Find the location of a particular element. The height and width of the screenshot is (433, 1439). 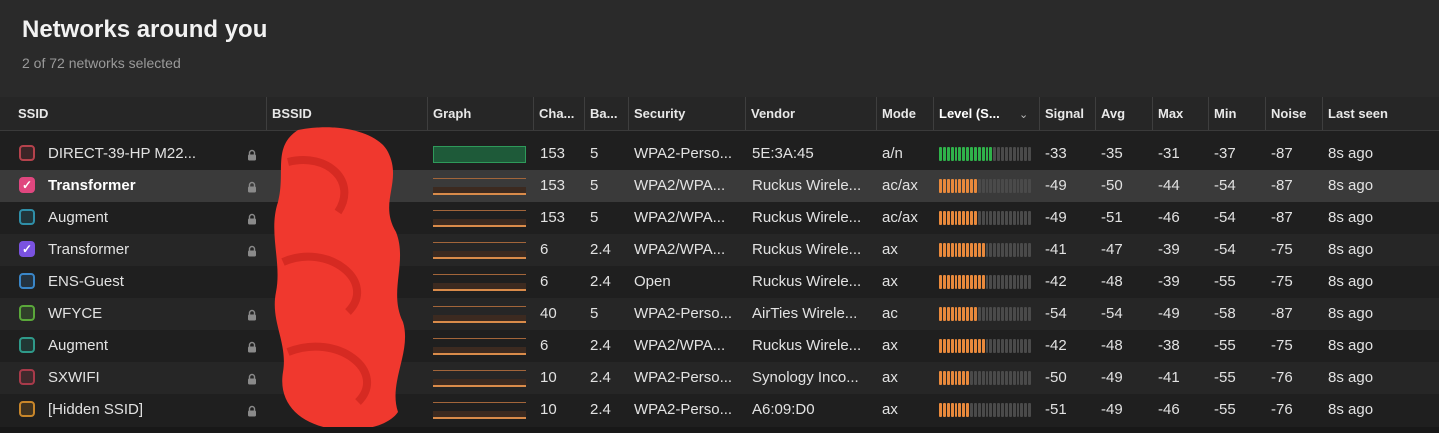

column-signal: Signal is located at coordinates (1067, 113).